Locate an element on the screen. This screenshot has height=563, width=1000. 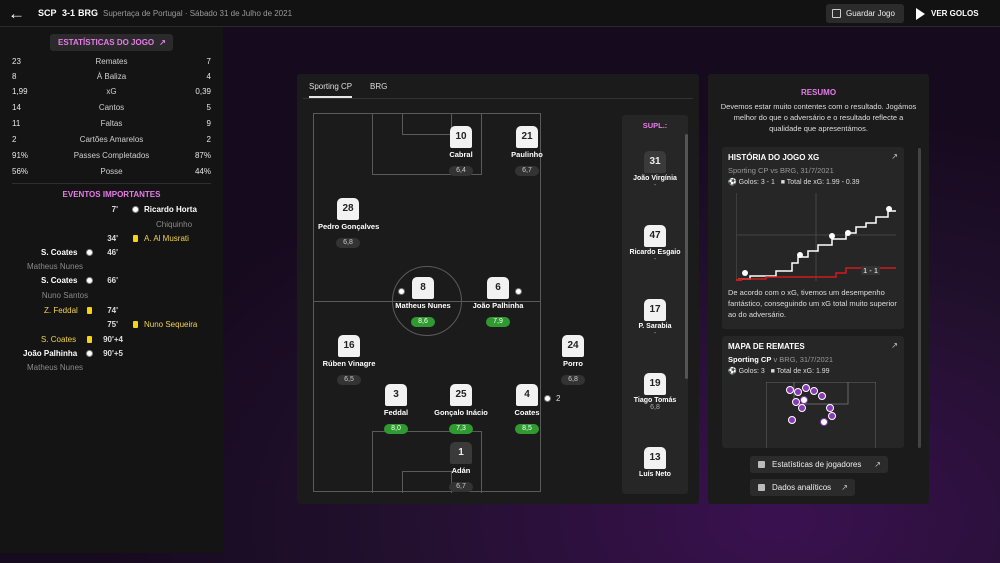
player-name: Adán is located at coordinates (461, 470).